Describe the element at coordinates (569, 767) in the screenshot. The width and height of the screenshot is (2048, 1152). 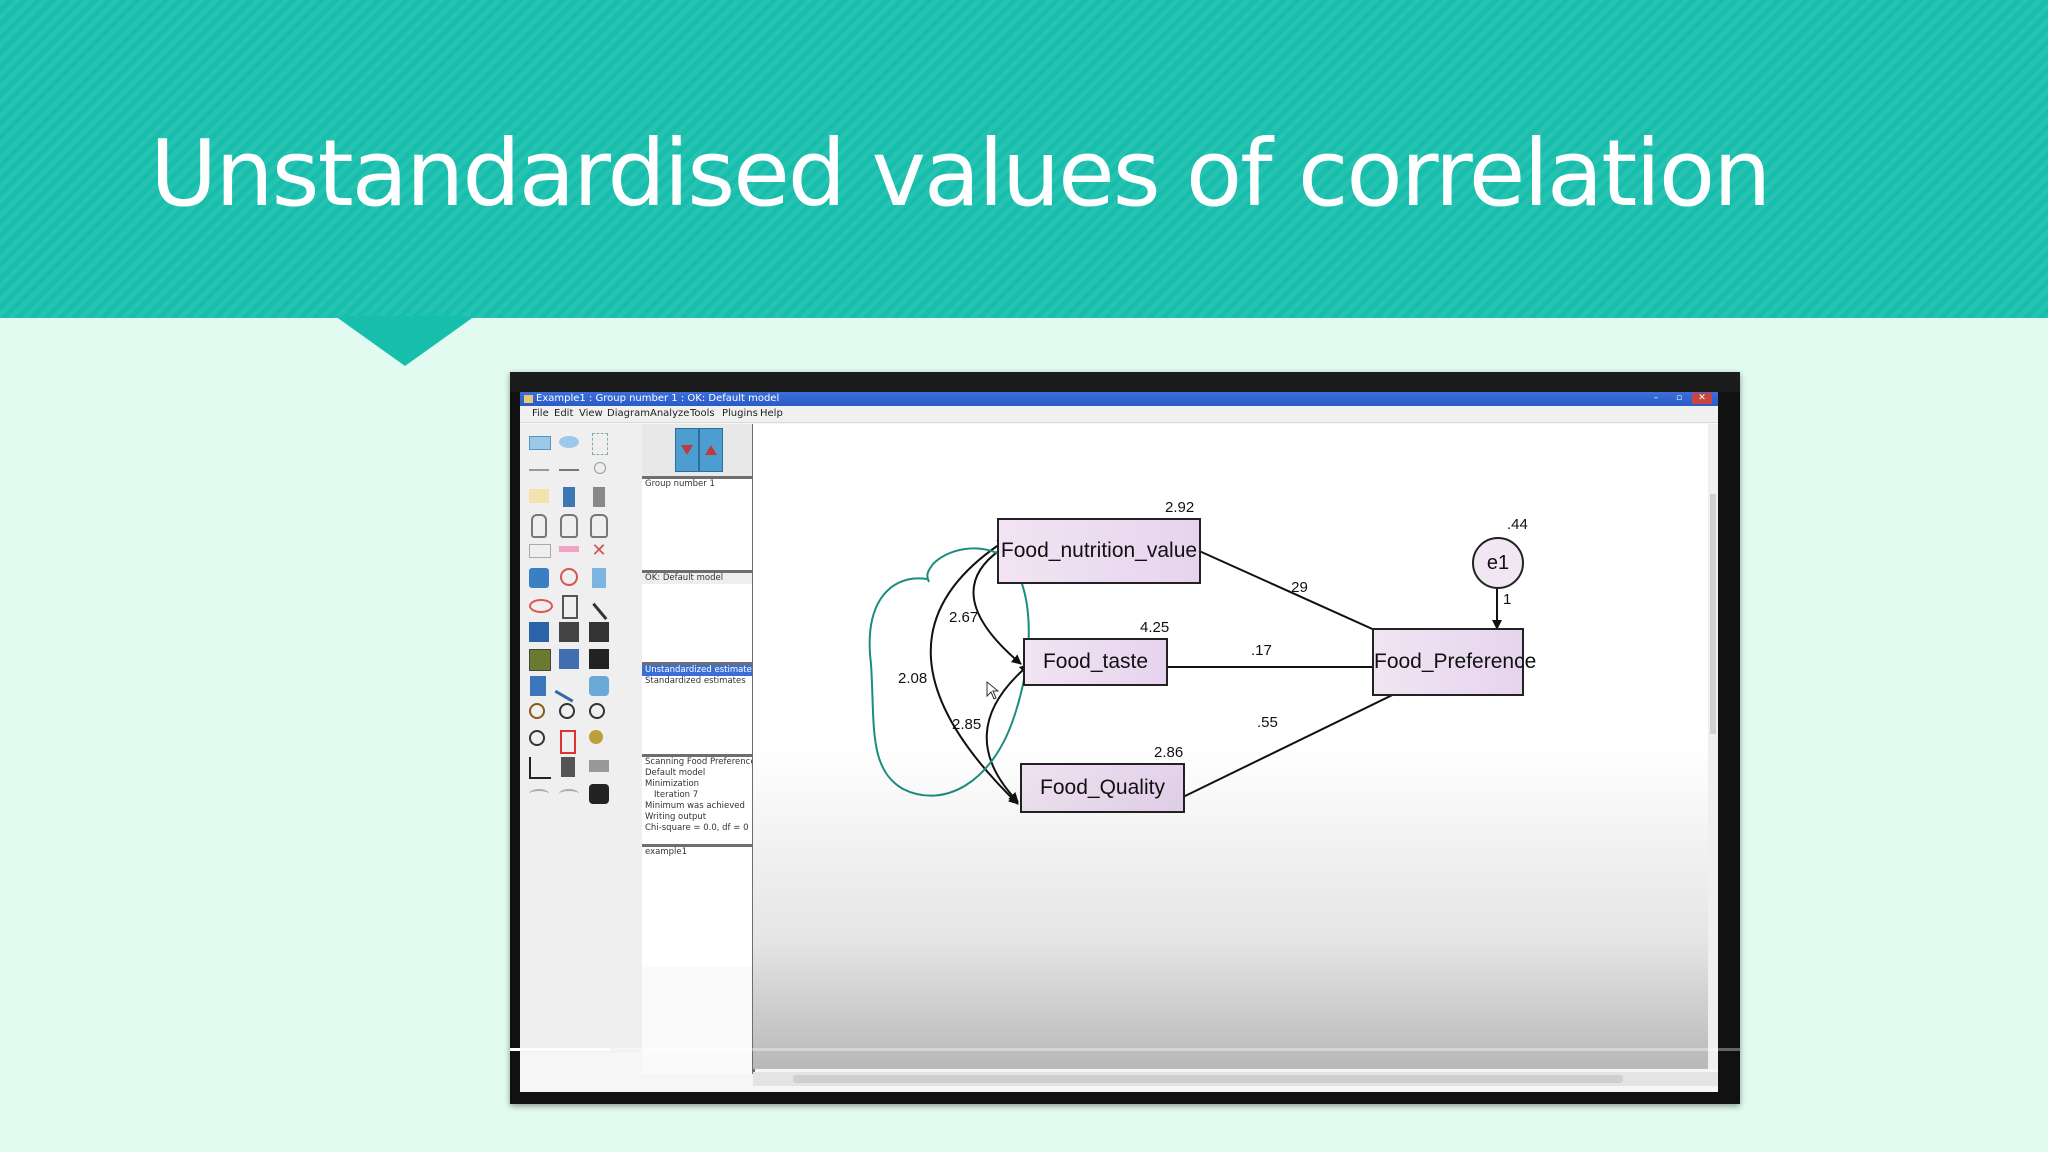
I see `multiple-group-icon` at that location.